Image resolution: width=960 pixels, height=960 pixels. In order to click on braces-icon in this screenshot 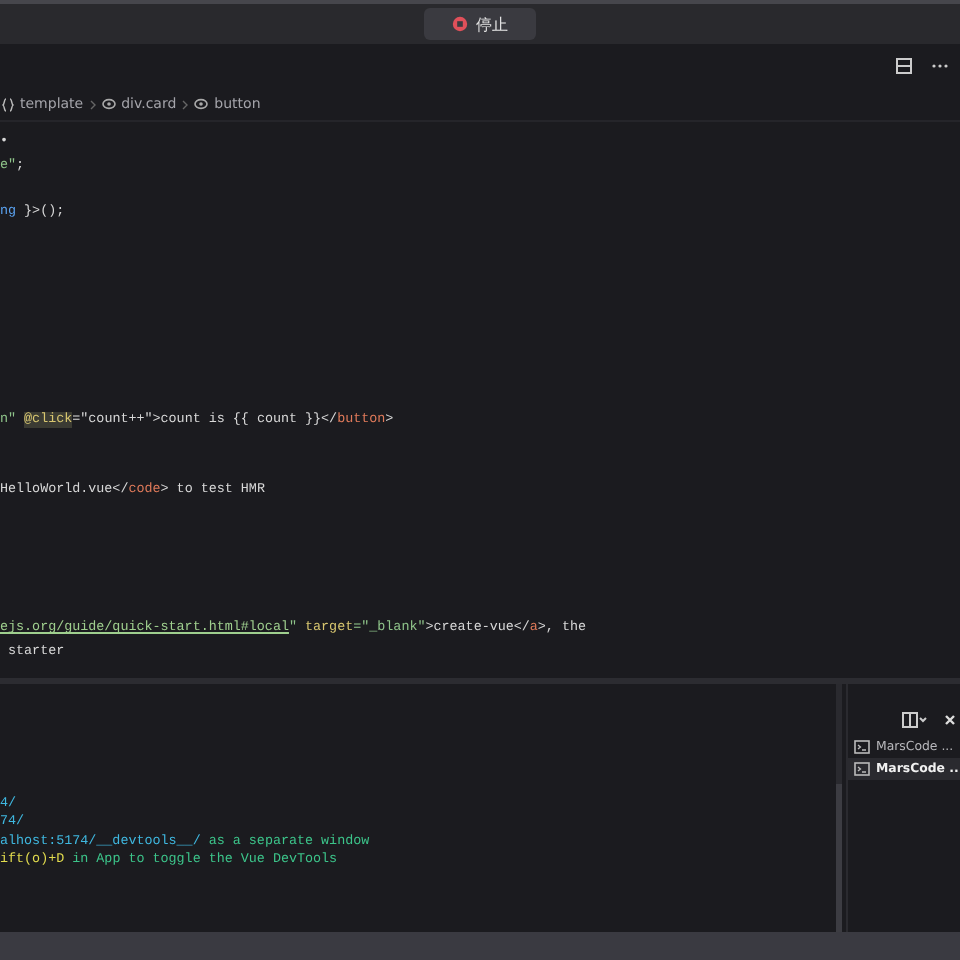, I will do `click(8, 104)`.